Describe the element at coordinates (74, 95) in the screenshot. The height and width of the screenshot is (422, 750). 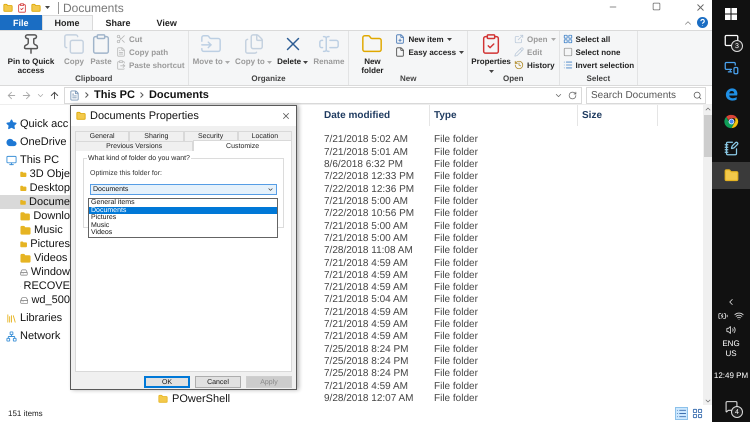
I see `document-icon` at that location.